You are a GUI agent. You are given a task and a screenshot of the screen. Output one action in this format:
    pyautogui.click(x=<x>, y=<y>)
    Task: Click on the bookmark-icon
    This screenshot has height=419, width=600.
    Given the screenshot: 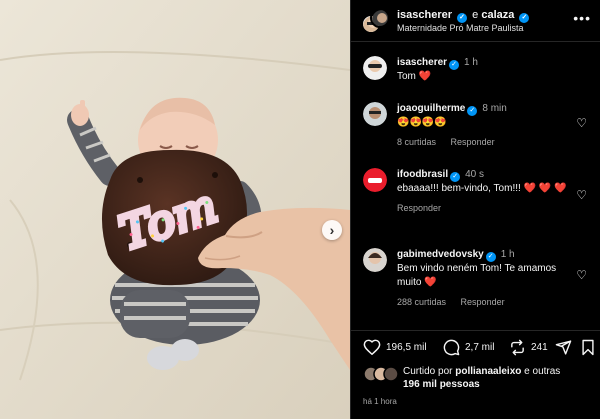 What is the action you would take?
    pyautogui.click(x=588, y=347)
    